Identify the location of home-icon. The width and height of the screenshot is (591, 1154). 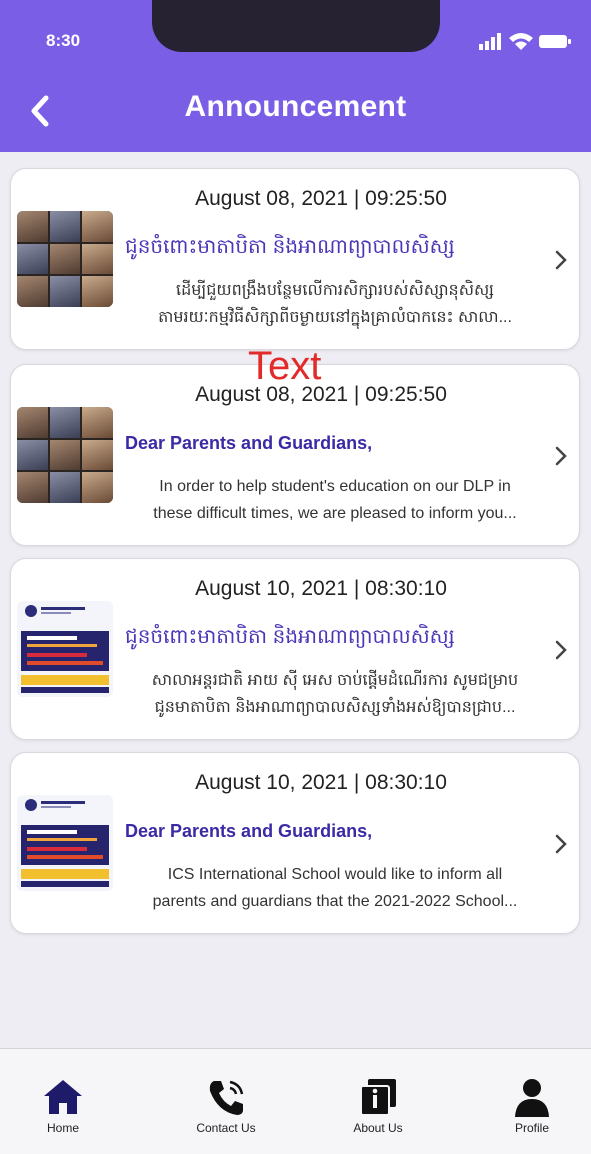
(63, 1097).